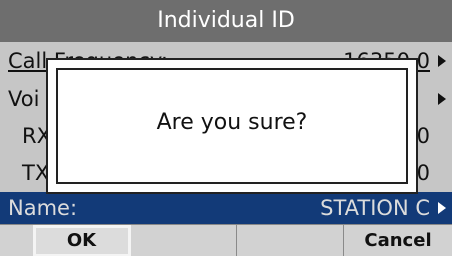 The height and width of the screenshot is (256, 452). What do you see at coordinates (24, 99) in the screenshot?
I see `row-label: Voi` at bounding box center [24, 99].